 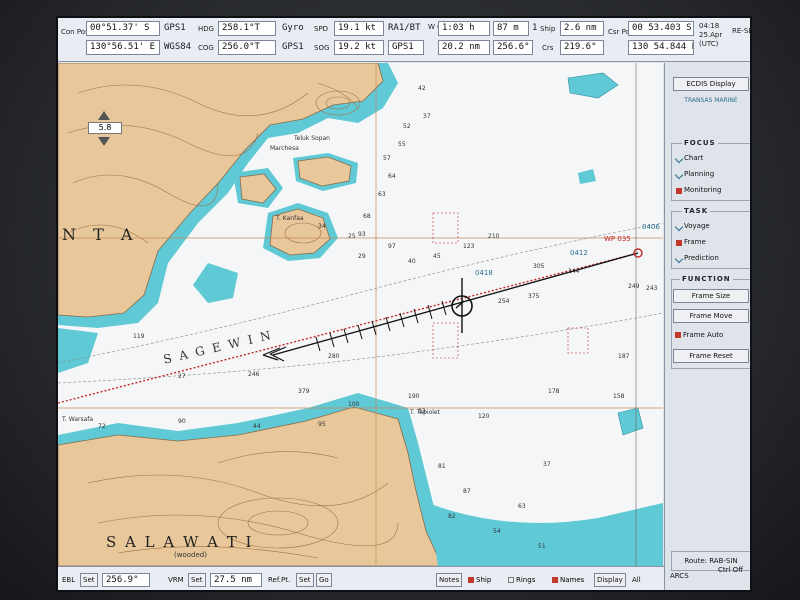 What do you see at coordinates (442, 466) in the screenshot?
I see `depth-sounding: 81` at bounding box center [442, 466].